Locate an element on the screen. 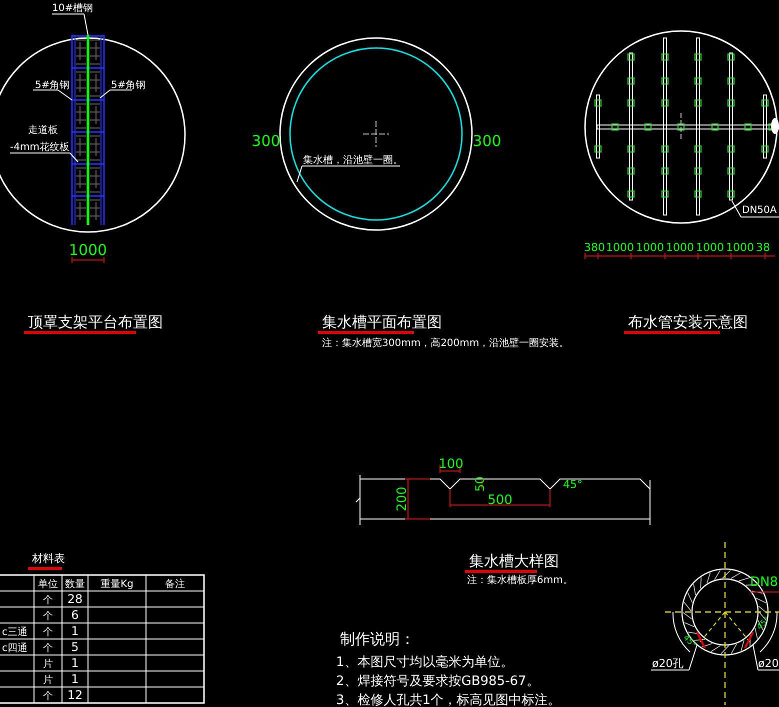  note-text: 1、本图尺寸均以毫米为单位。 is located at coordinates (425, 662).